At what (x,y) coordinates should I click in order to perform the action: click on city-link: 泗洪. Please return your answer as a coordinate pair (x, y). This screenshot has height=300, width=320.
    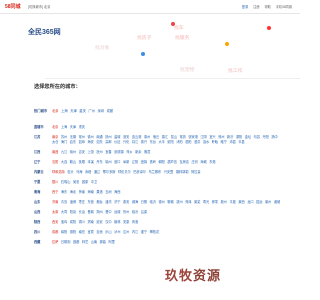
    Looking at the image, I should click on (197, 142).